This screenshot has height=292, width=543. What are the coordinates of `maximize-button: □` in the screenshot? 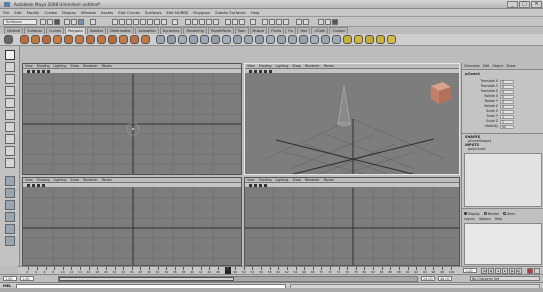 It's located at (524, 4).